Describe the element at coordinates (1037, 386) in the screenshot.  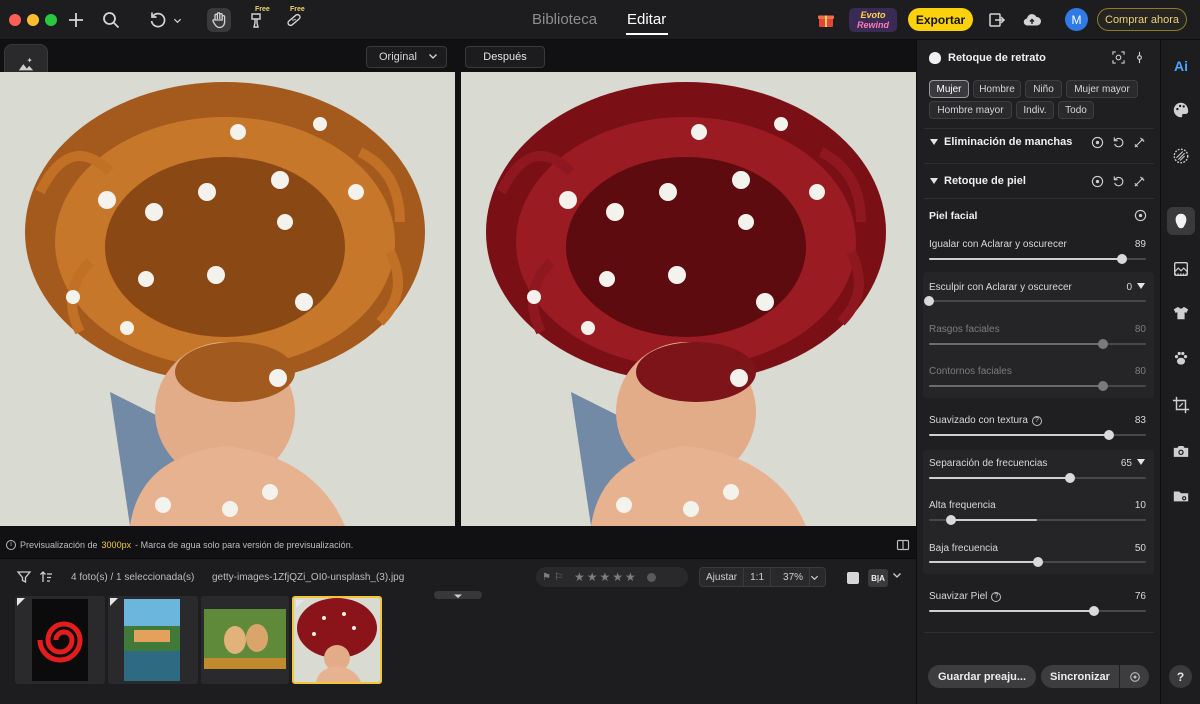
I see `slider-facial-contours` at that location.